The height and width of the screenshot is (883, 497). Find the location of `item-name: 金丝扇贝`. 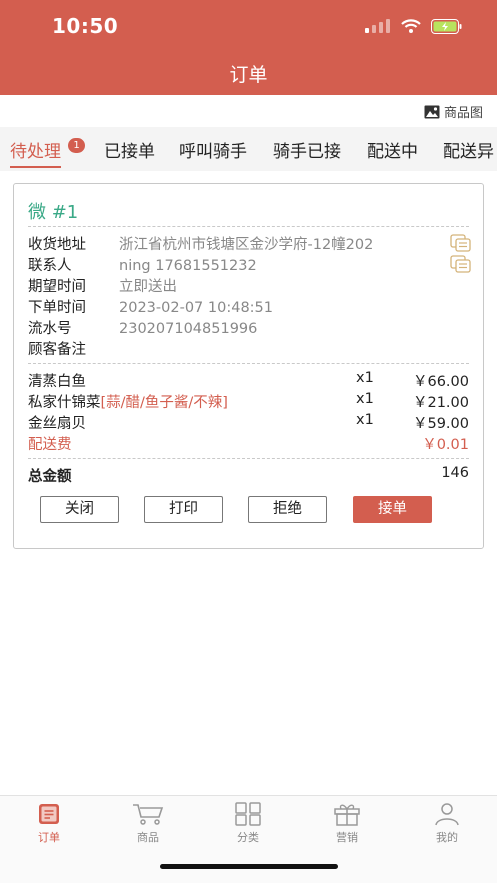

item-name: 金丝扇贝 is located at coordinates (57, 424).